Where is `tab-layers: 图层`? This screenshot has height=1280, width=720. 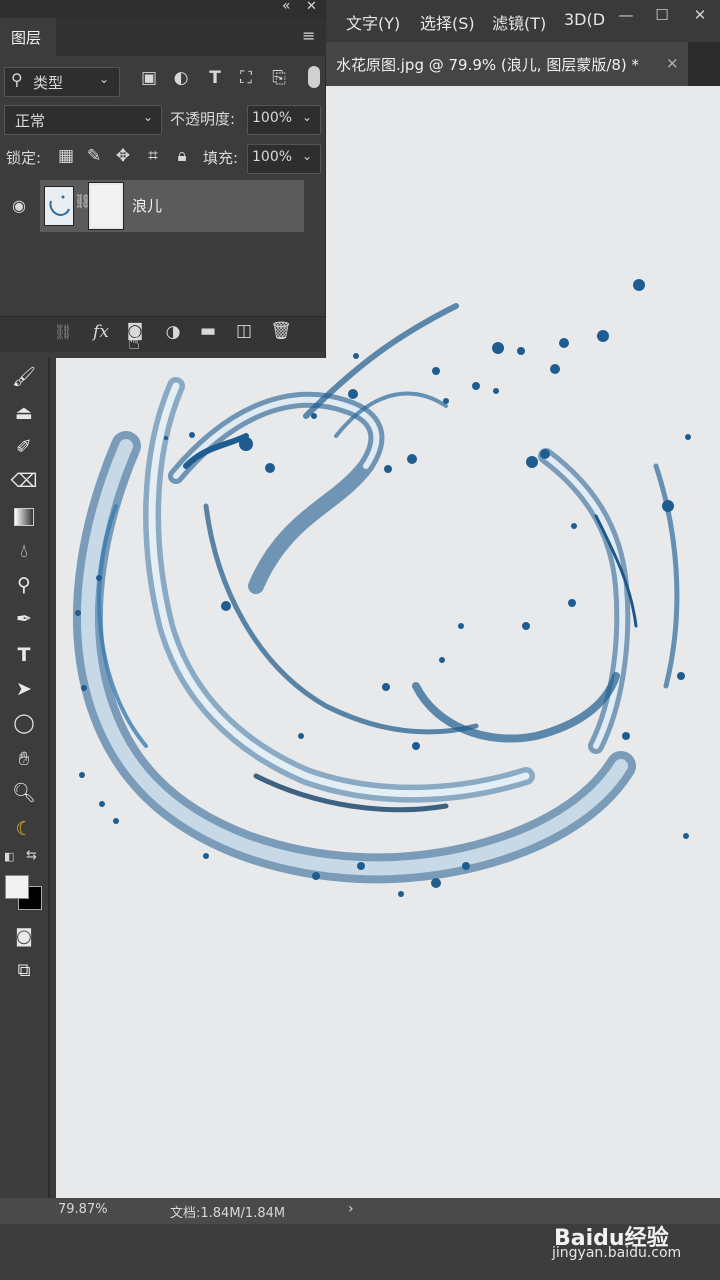 tab-layers: 图层 is located at coordinates (28, 37).